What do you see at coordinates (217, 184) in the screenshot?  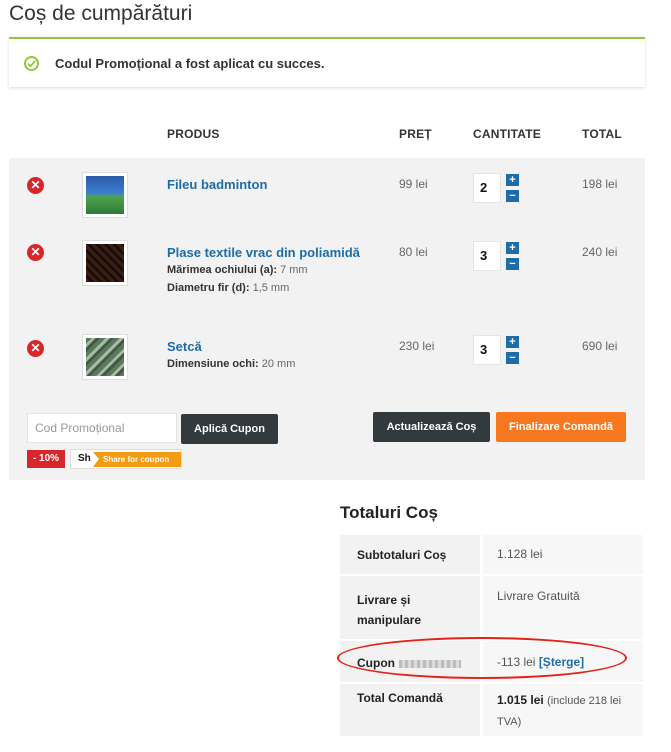 I see `product-name-link: Fileu badminton` at bounding box center [217, 184].